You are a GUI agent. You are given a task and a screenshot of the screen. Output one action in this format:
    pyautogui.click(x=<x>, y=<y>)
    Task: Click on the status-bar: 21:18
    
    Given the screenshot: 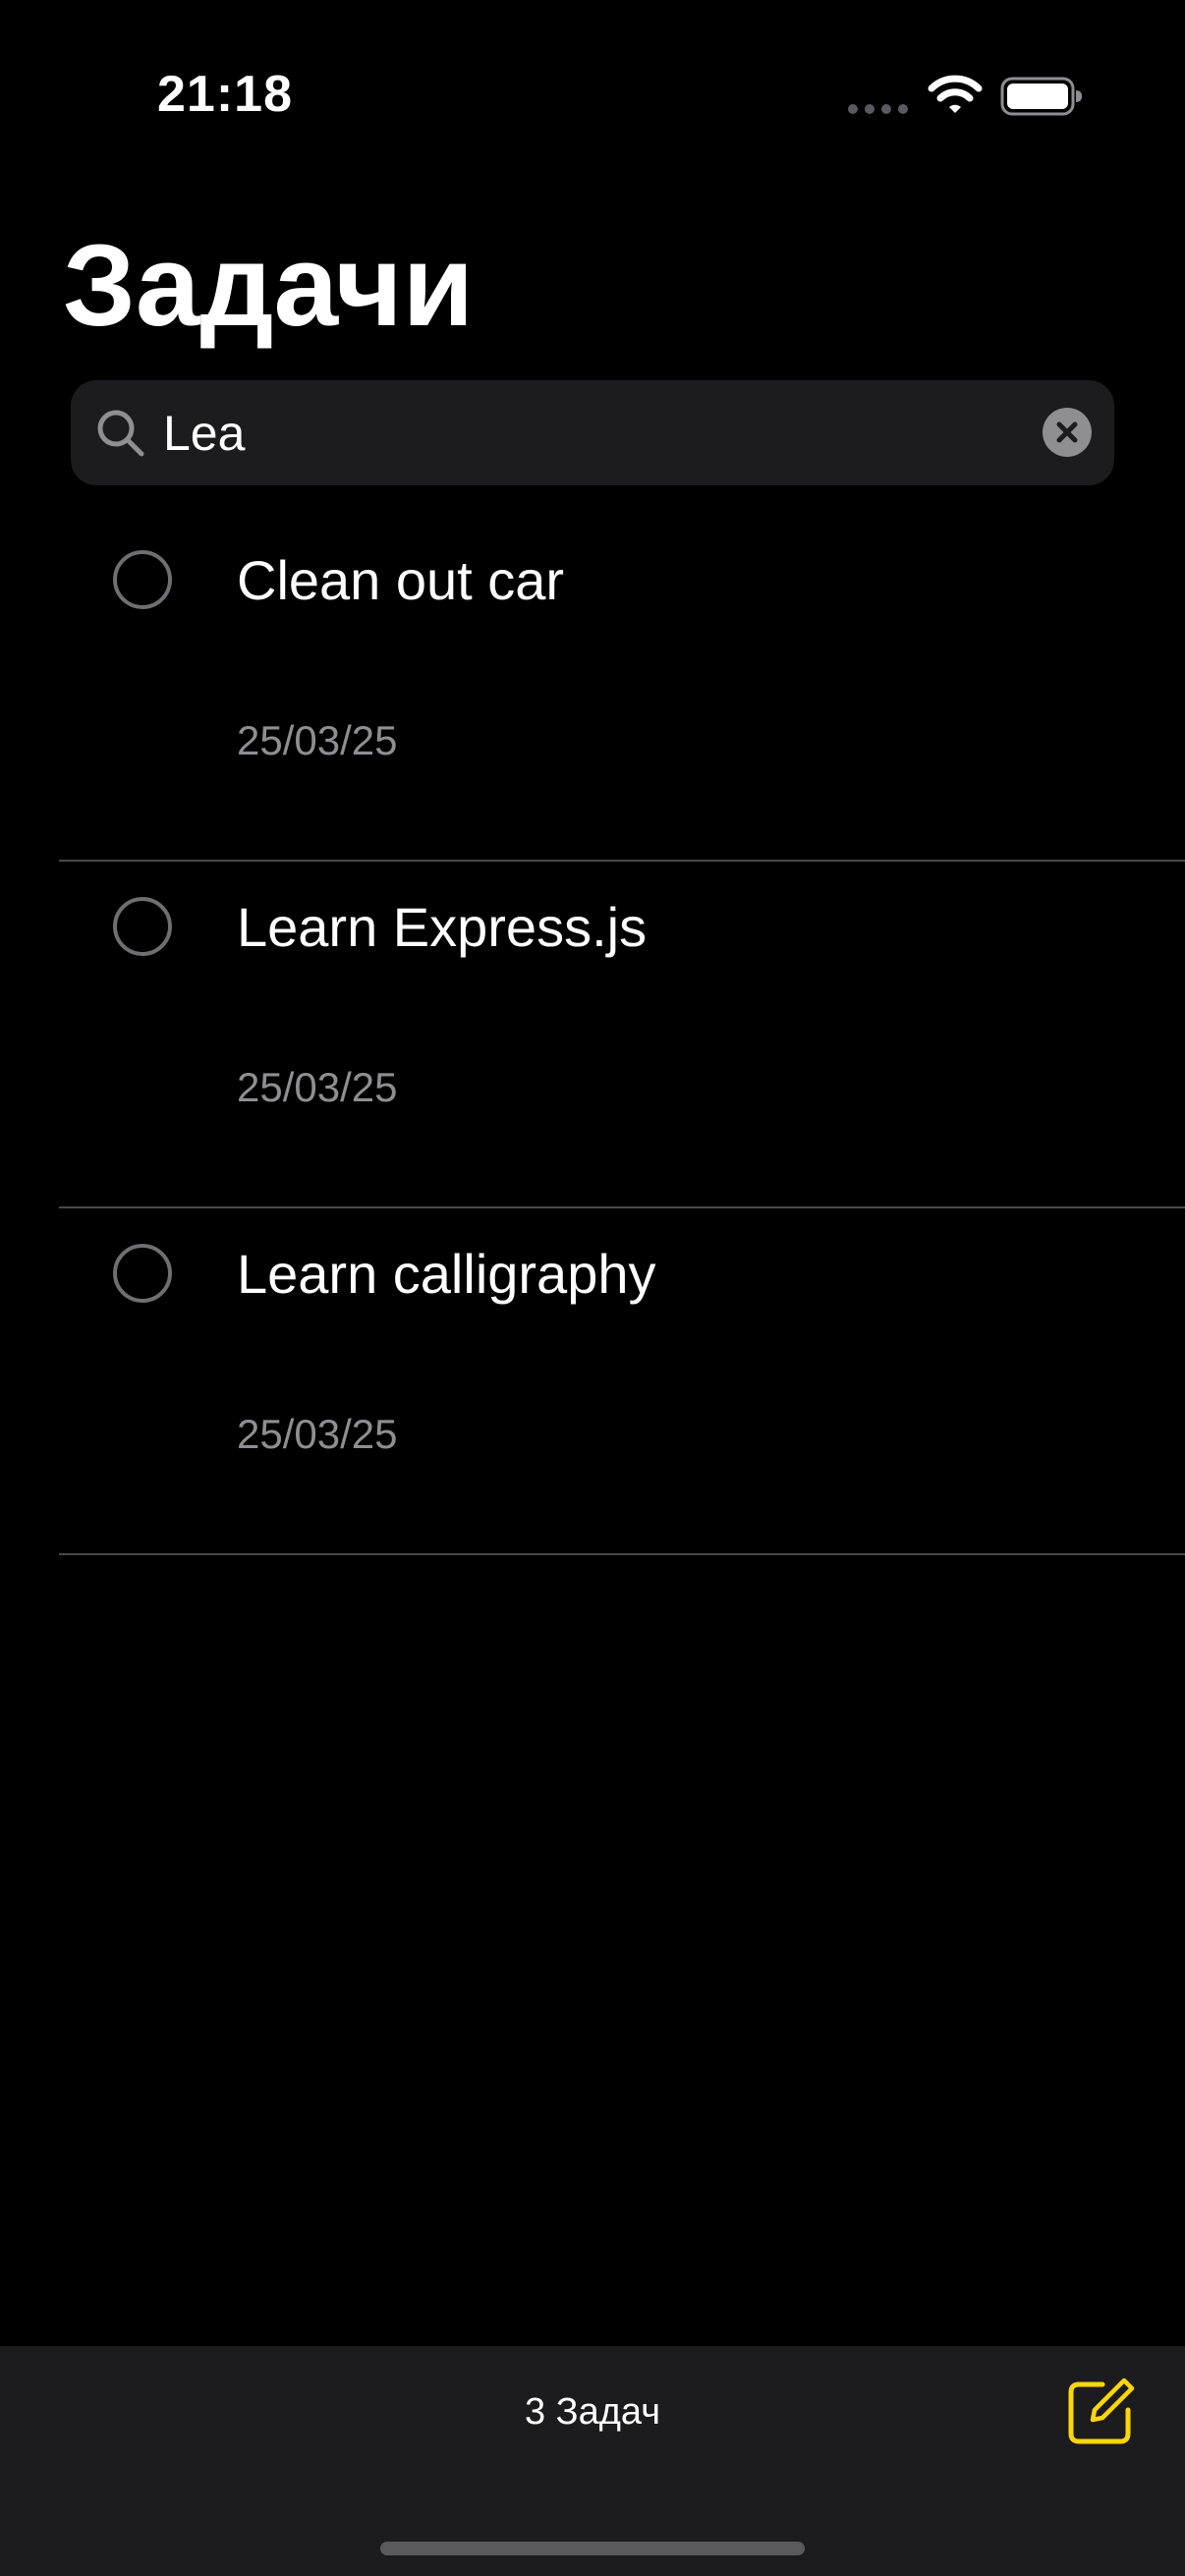 What is the action you would take?
    pyautogui.click(x=592, y=98)
    